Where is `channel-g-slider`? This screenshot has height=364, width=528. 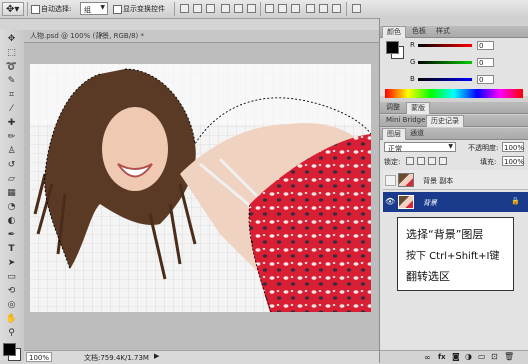 channel-g-slider is located at coordinates (445, 62).